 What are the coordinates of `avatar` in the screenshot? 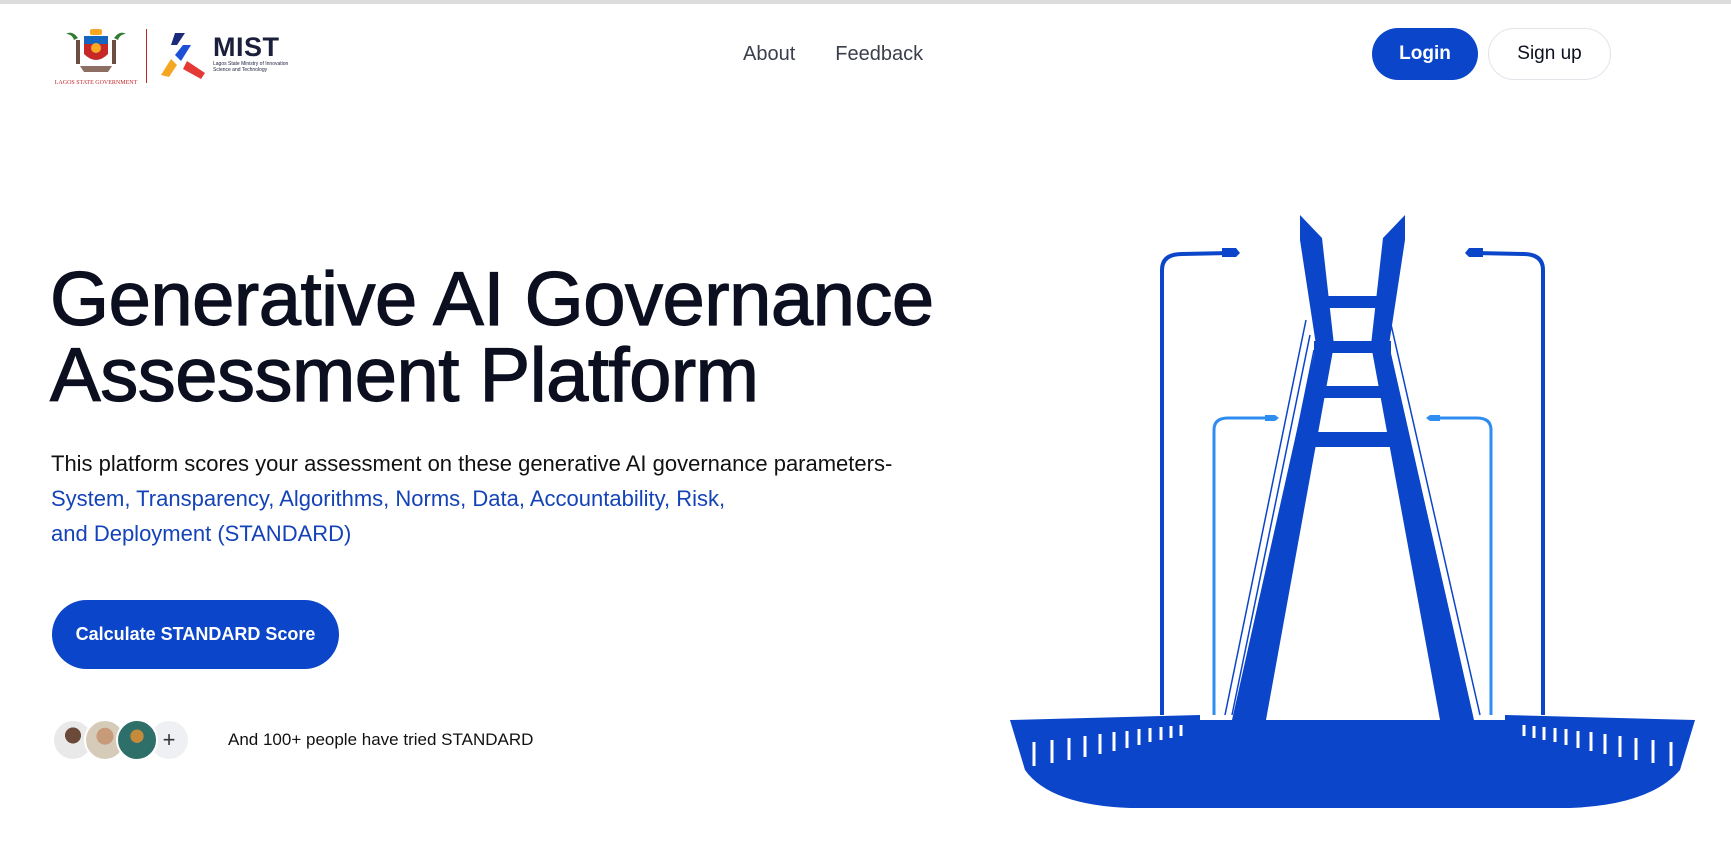 It's located at (137, 740).